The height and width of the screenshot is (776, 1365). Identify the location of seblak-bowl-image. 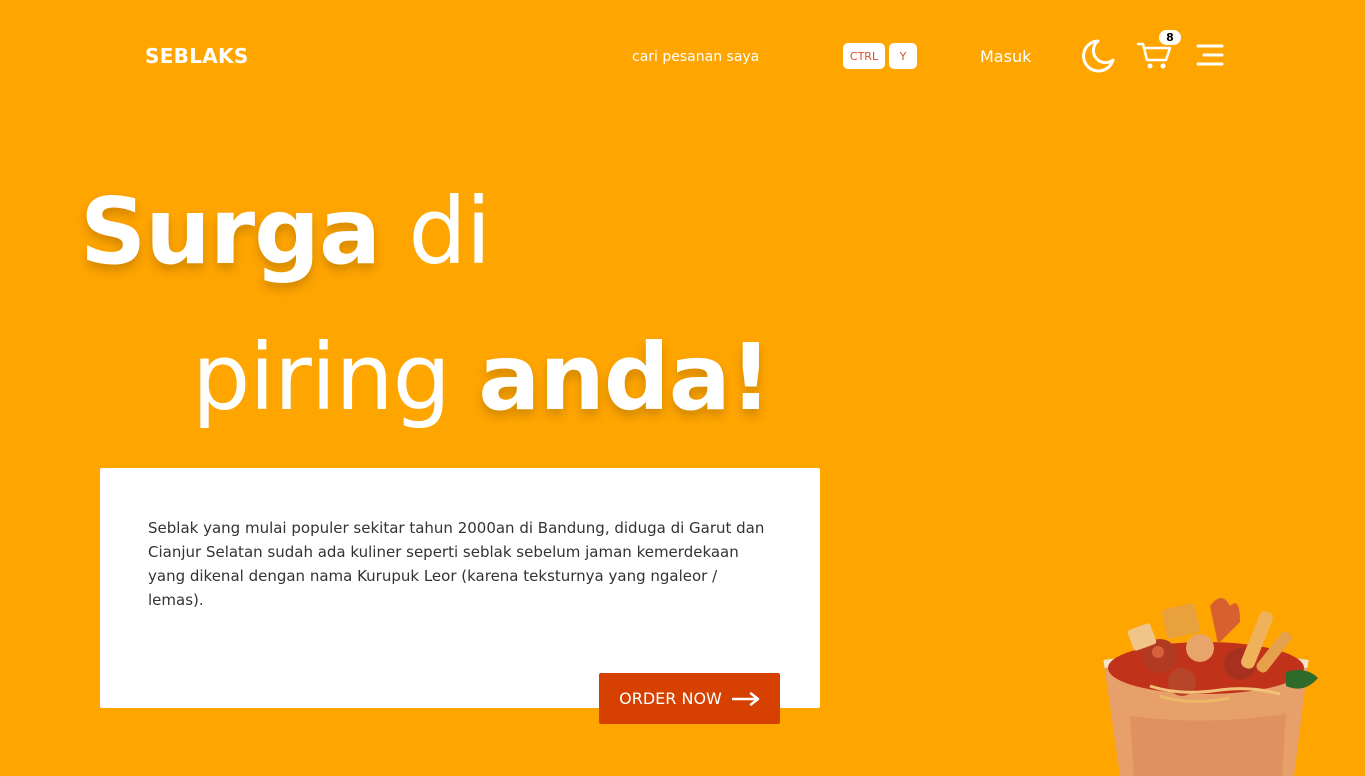
(1210, 687).